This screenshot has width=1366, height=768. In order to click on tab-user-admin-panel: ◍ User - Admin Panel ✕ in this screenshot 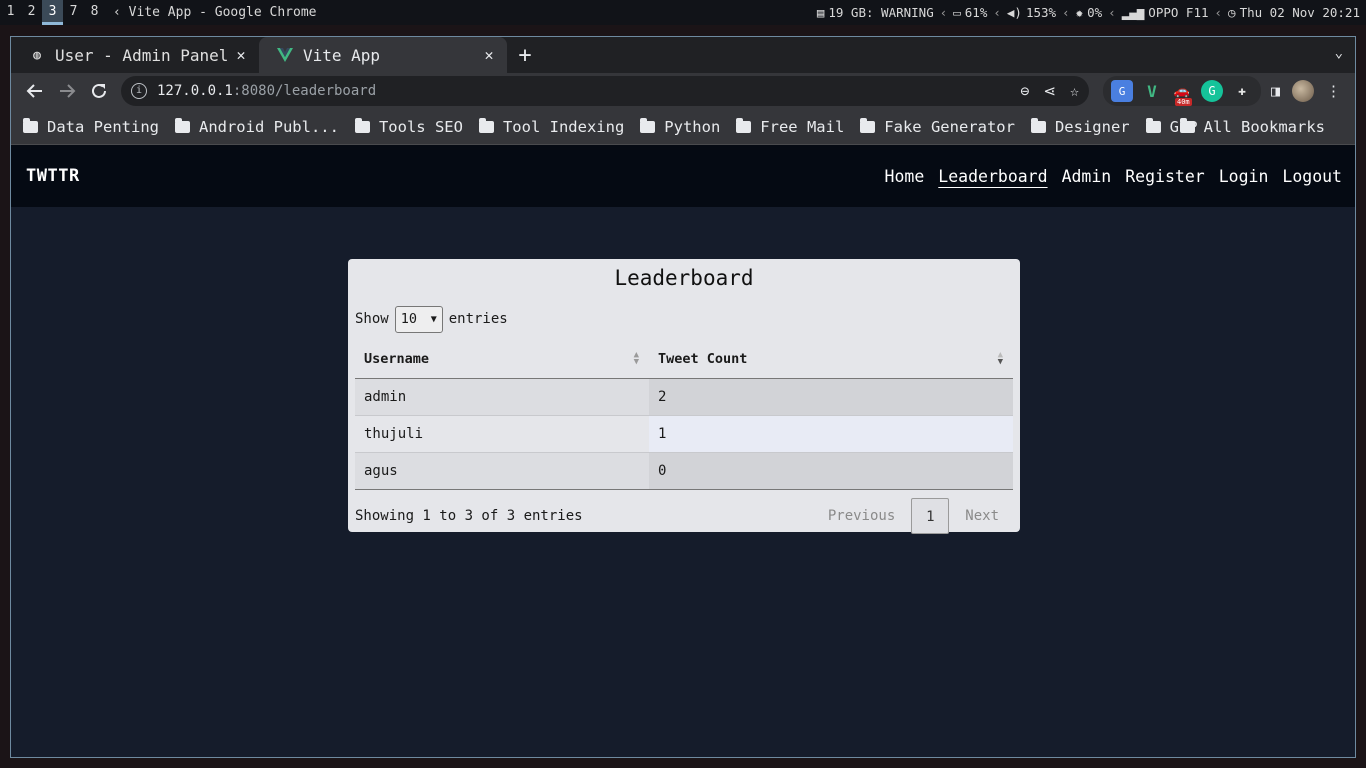, I will do `click(135, 55)`.